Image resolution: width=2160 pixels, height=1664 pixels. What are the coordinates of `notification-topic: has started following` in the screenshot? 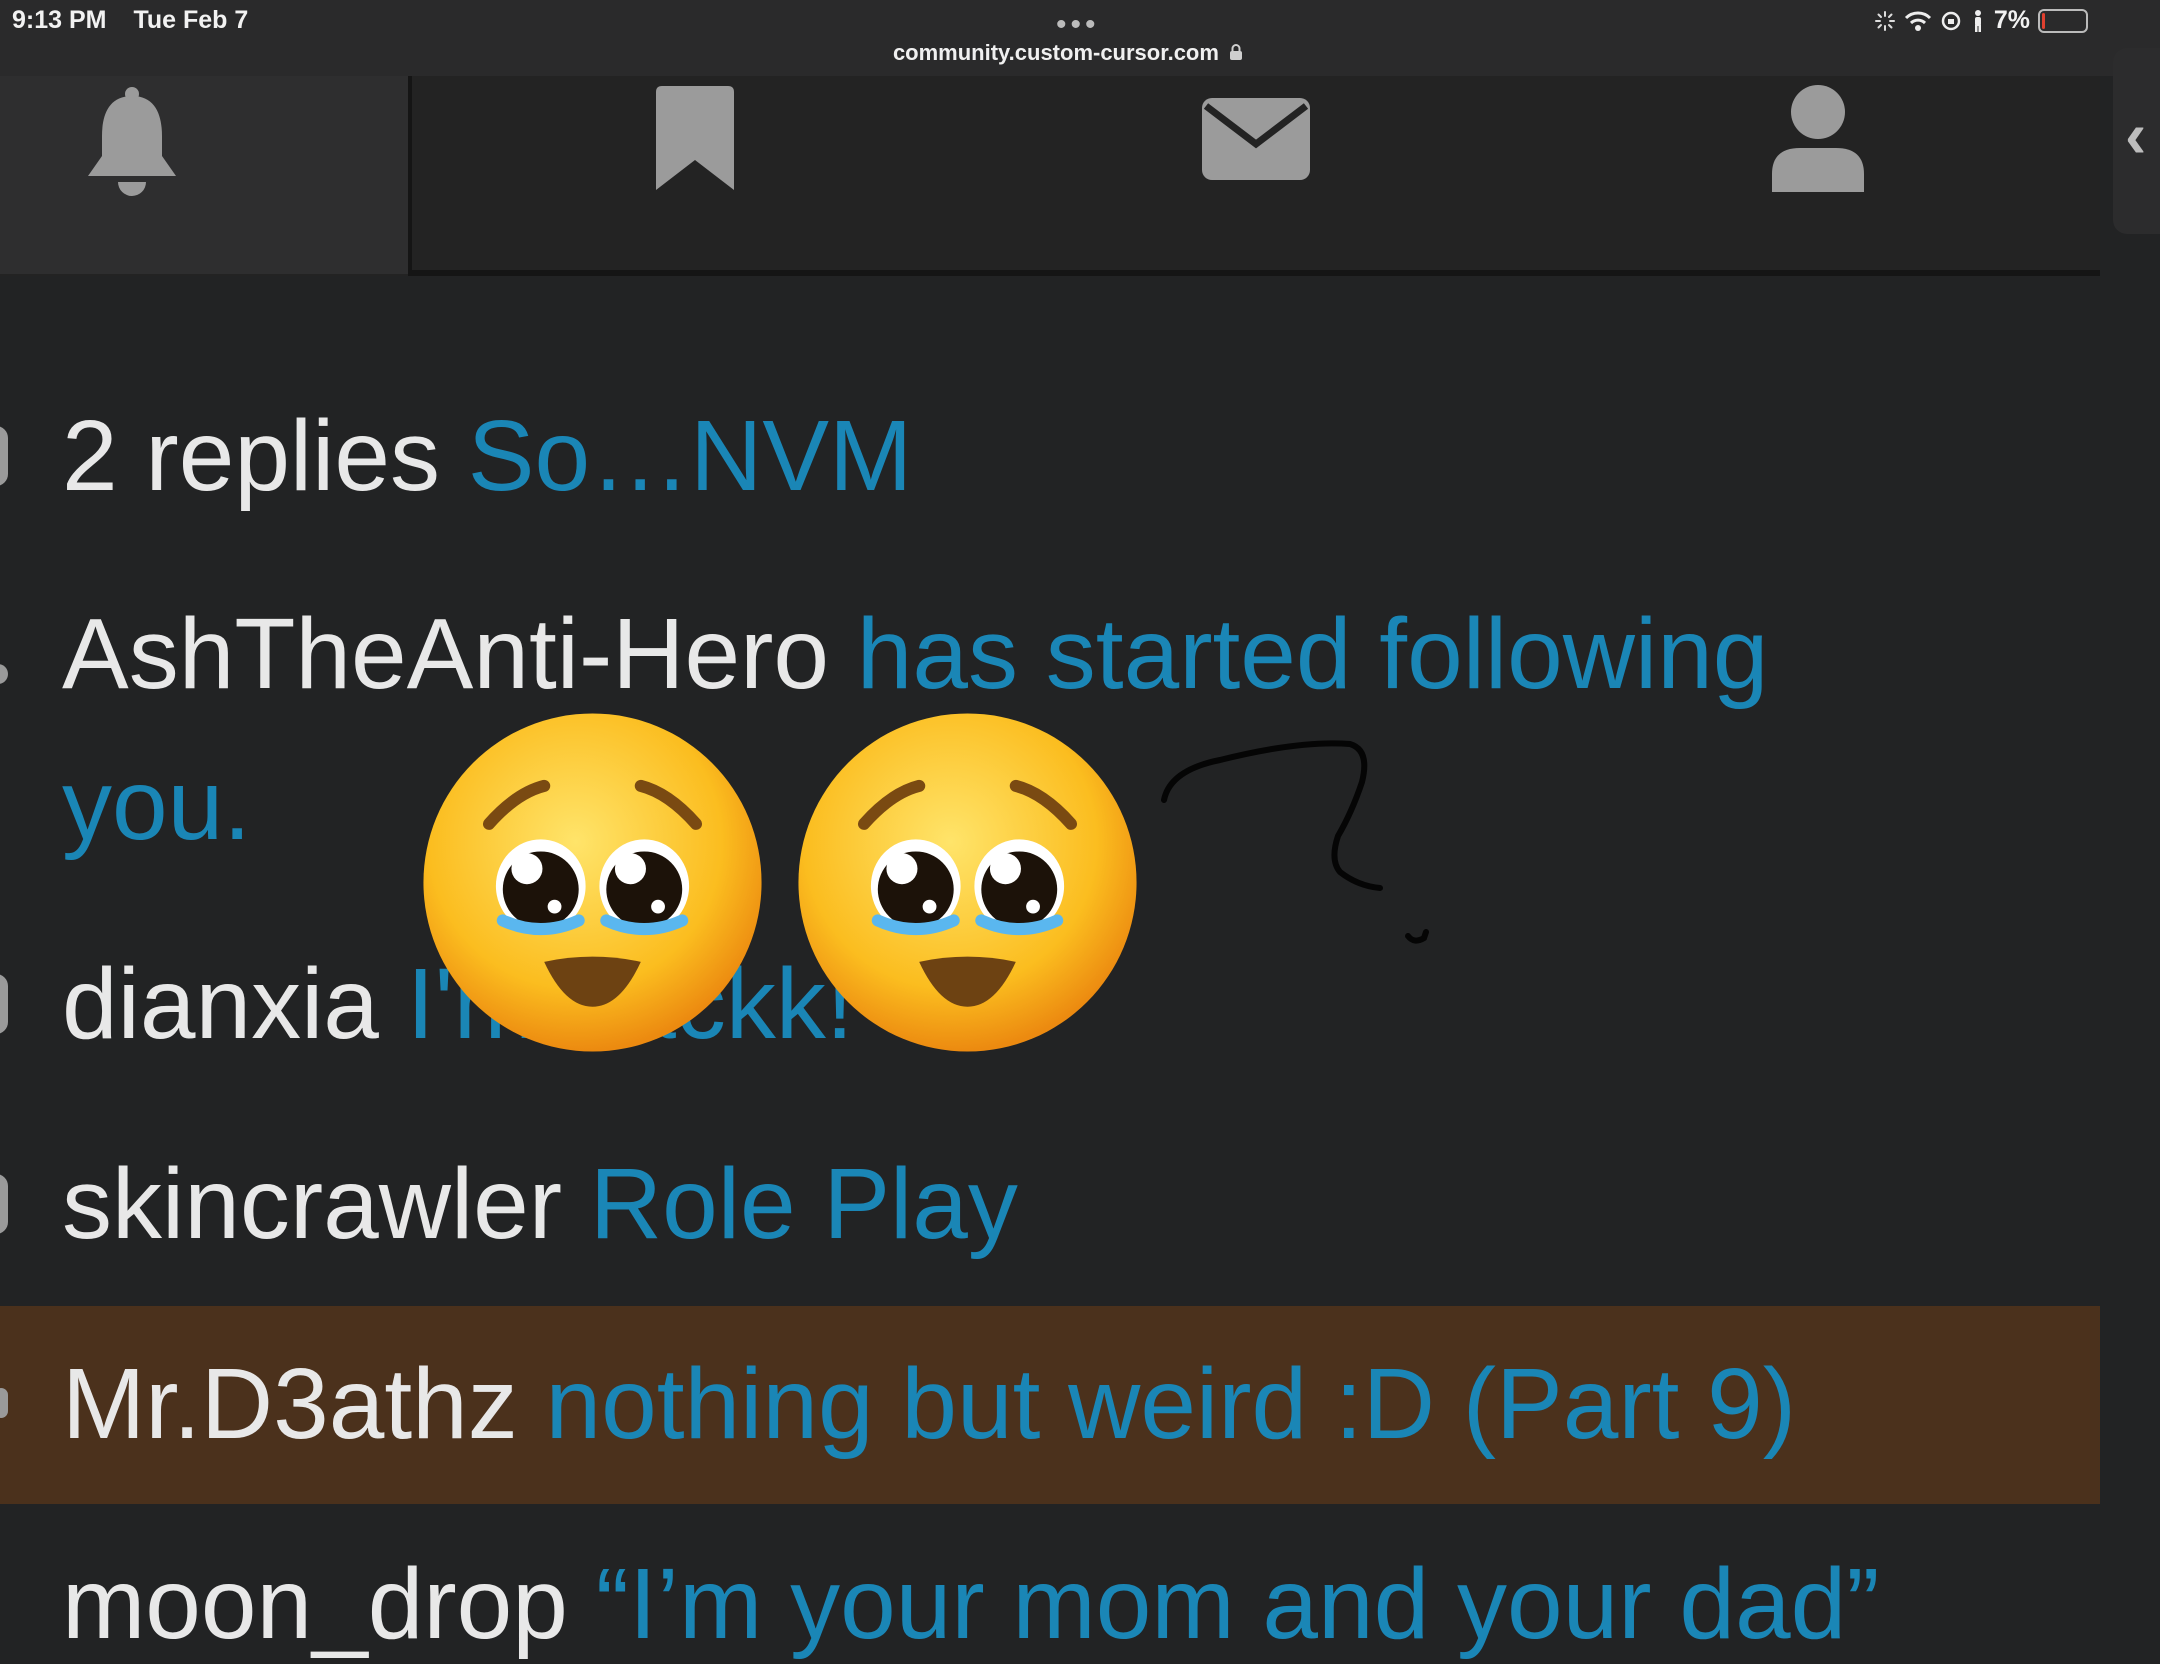 It's located at (1313, 654).